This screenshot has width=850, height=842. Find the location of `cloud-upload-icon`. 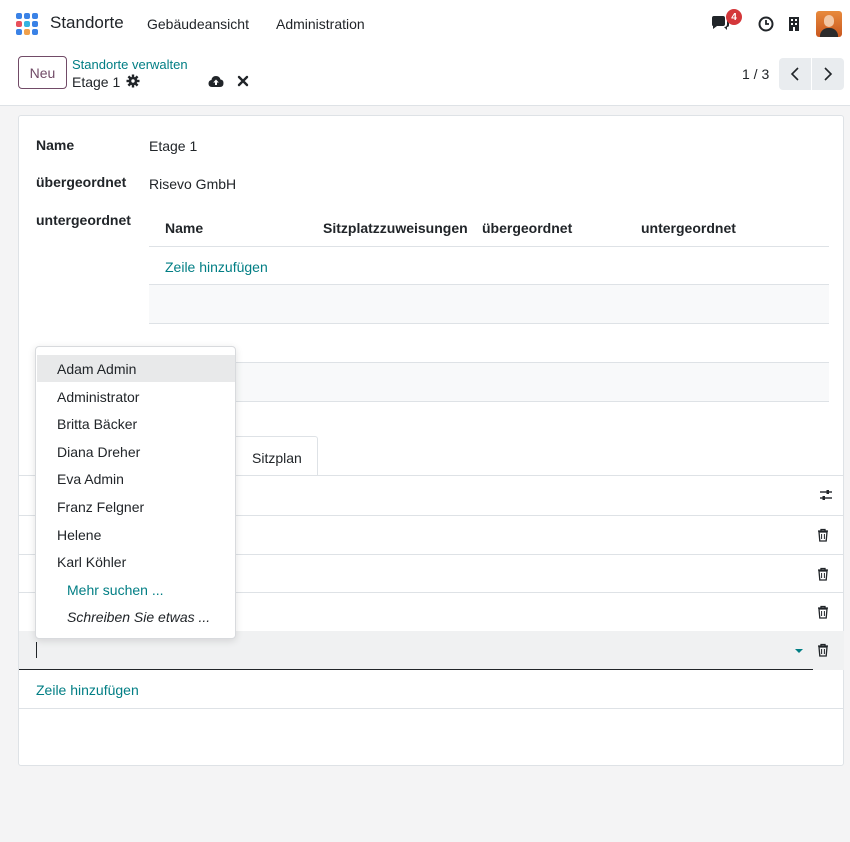

cloud-upload-icon is located at coordinates (216, 81).